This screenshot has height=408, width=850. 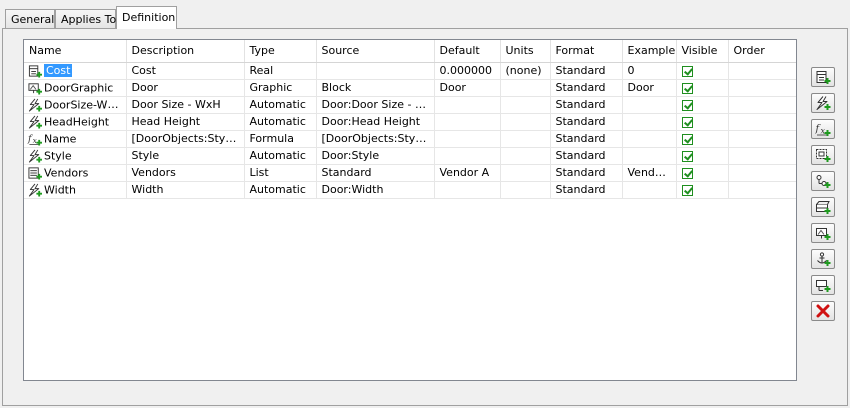 I want to click on cell-default: Vendor A, so click(x=467, y=173).